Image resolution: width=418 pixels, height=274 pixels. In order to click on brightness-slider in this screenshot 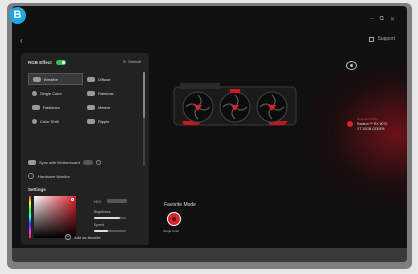, I will do `click(110, 218)`.